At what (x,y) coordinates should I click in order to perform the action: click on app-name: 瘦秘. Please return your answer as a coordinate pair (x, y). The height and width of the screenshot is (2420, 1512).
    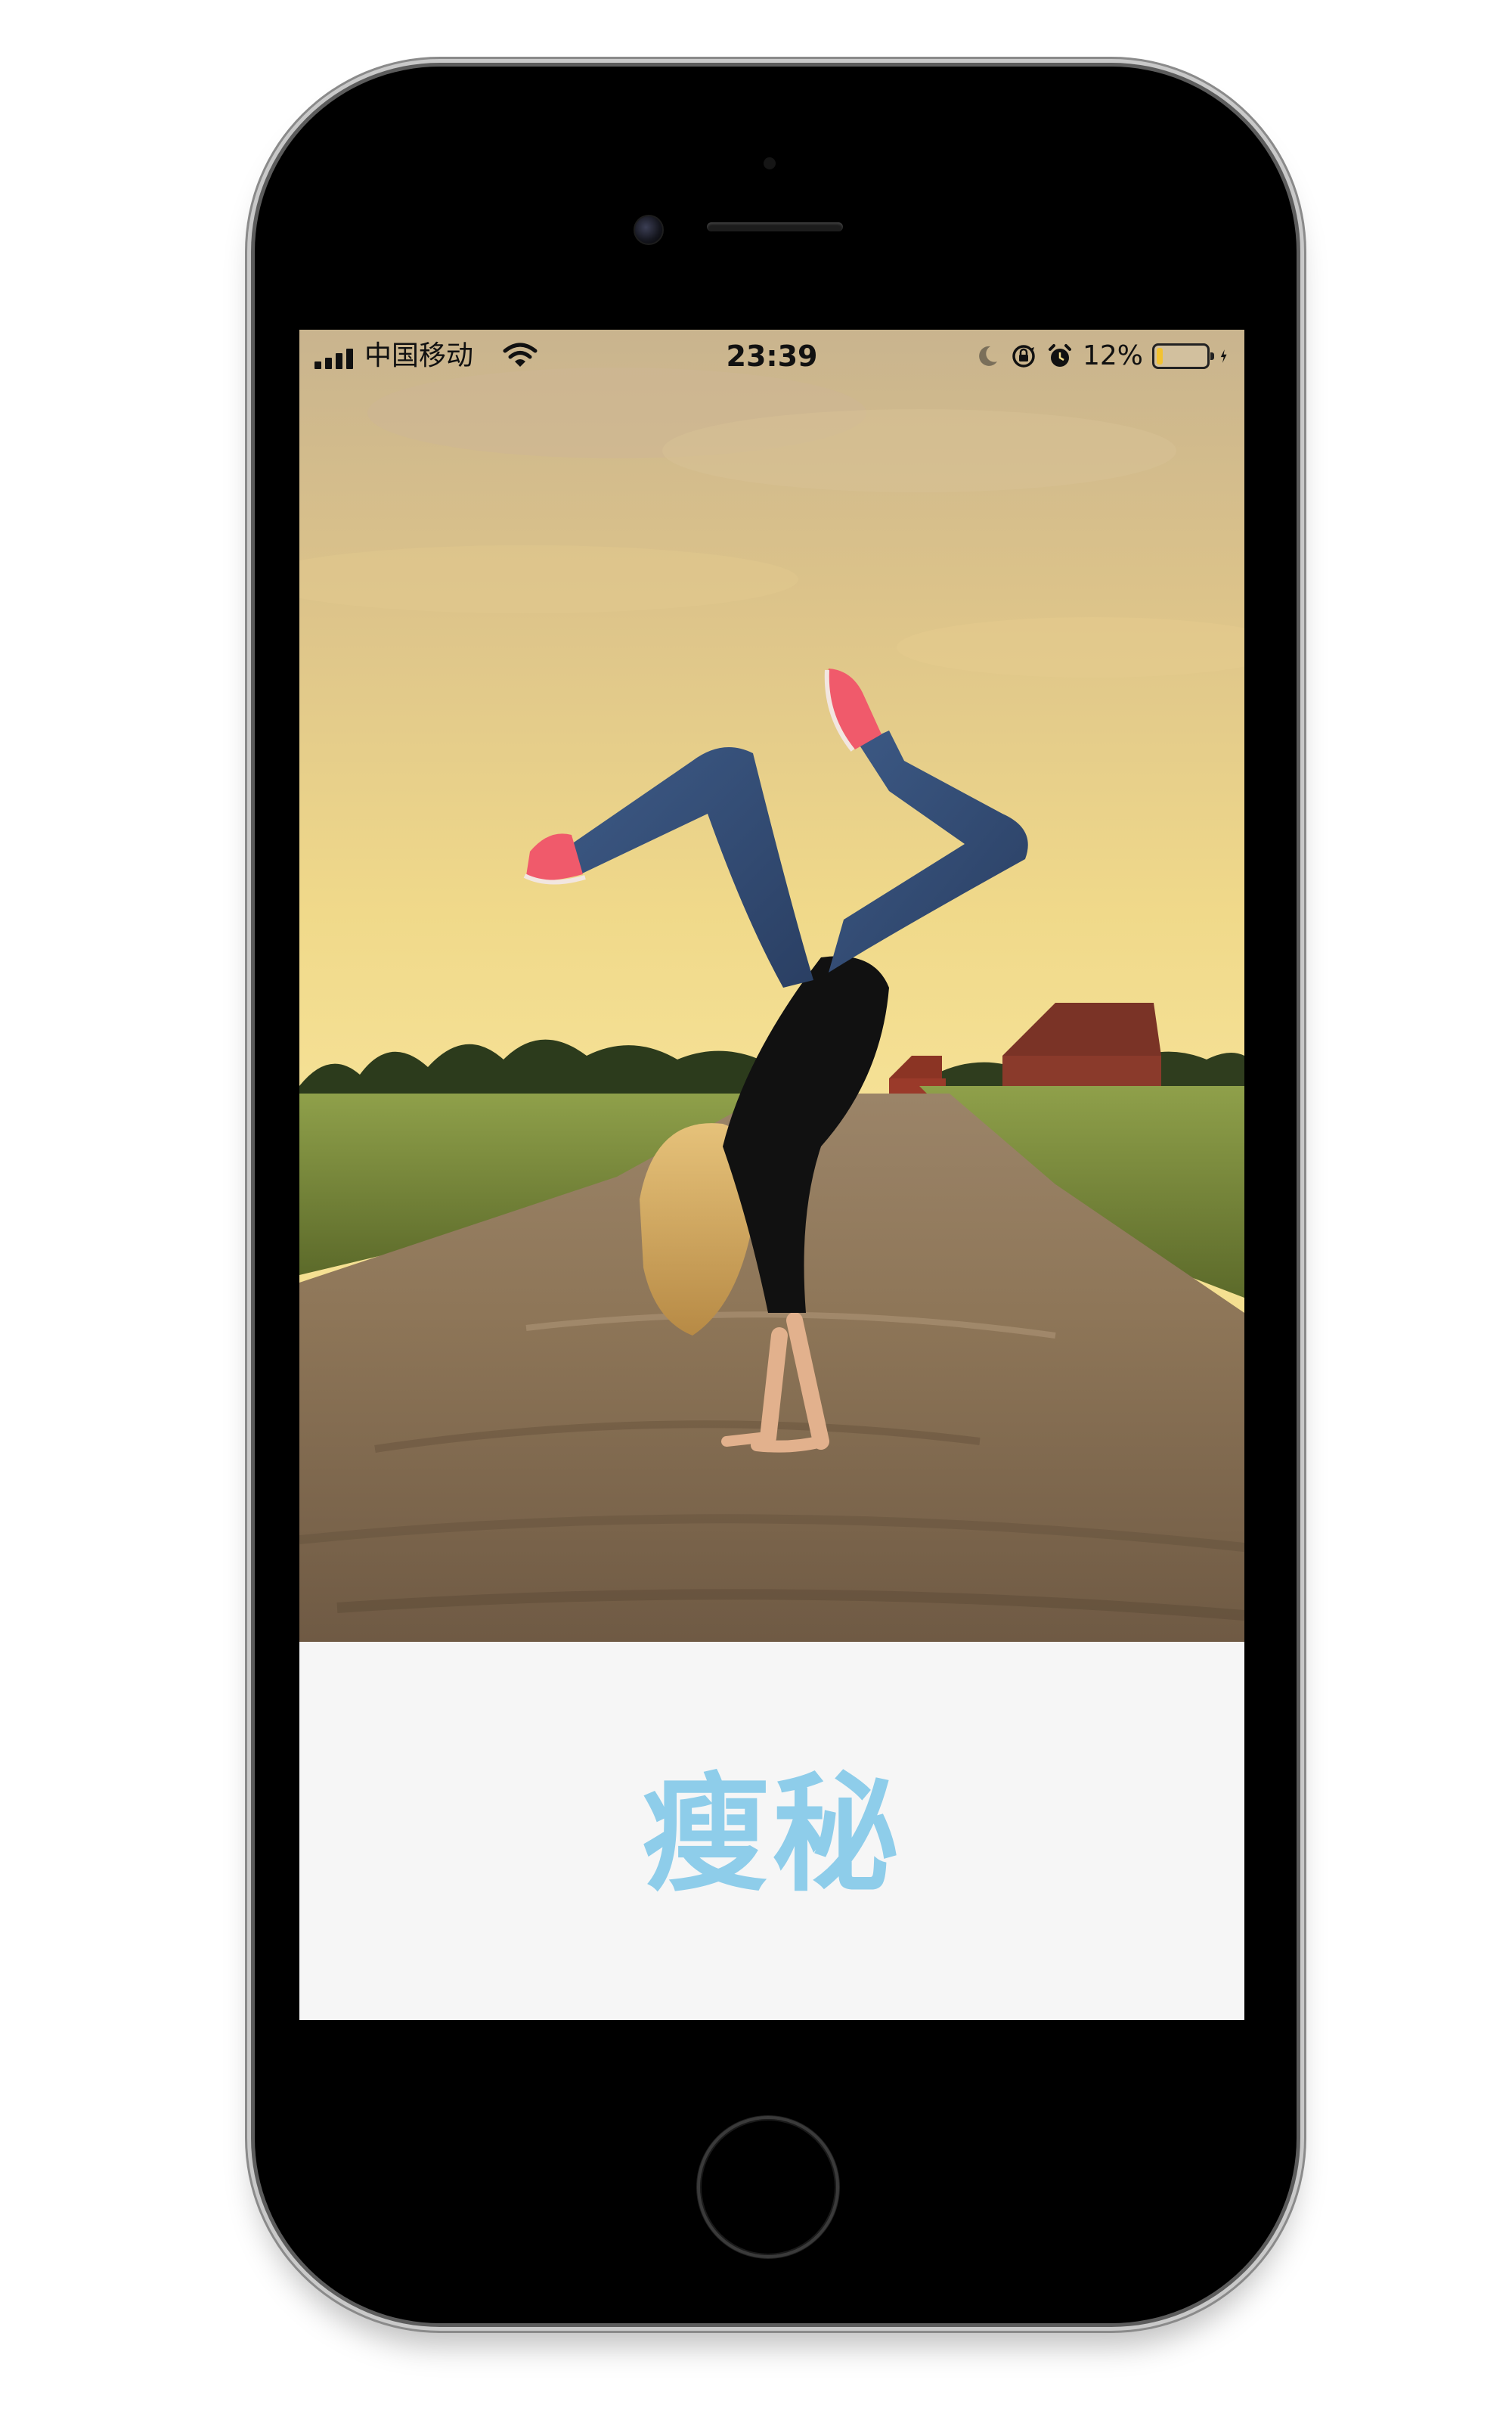
    Looking at the image, I should click on (772, 1835).